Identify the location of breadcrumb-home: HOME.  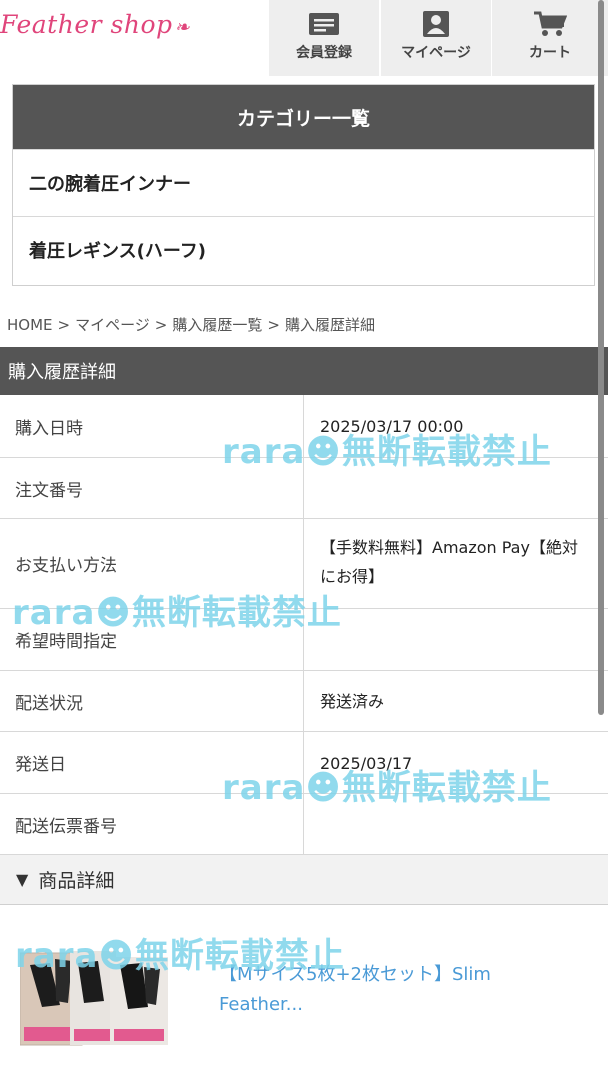
(30, 325).